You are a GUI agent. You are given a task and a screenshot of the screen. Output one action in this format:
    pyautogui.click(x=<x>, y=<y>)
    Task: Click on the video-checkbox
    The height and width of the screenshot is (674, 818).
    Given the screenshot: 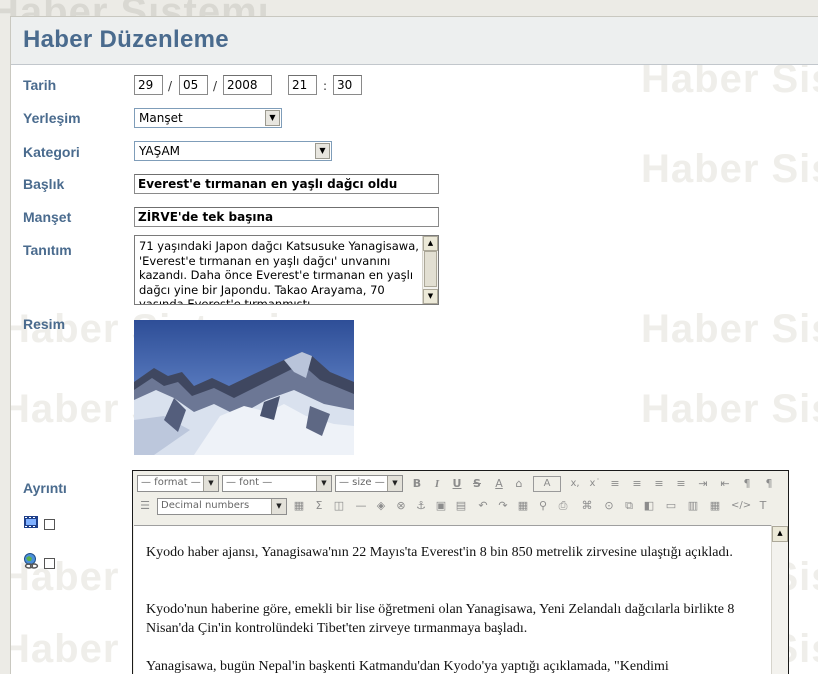 What is the action you would take?
    pyautogui.click(x=49, y=524)
    